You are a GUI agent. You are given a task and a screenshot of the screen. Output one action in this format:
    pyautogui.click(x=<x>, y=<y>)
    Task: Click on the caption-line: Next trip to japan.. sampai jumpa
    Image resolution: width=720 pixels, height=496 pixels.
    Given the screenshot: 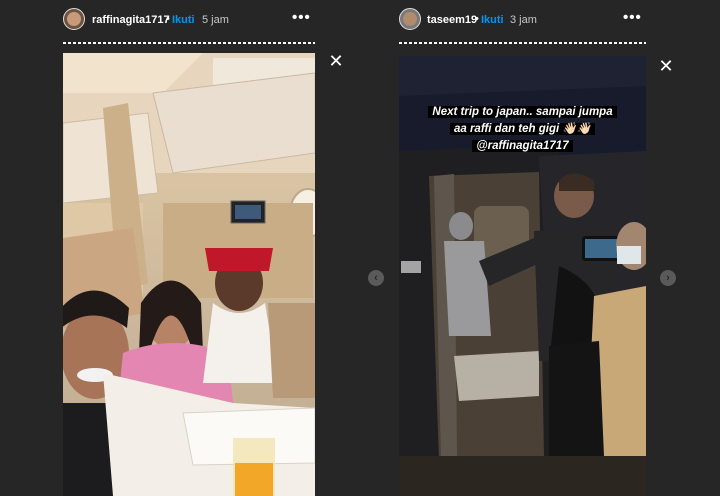 What is the action you would take?
    pyautogui.click(x=522, y=112)
    